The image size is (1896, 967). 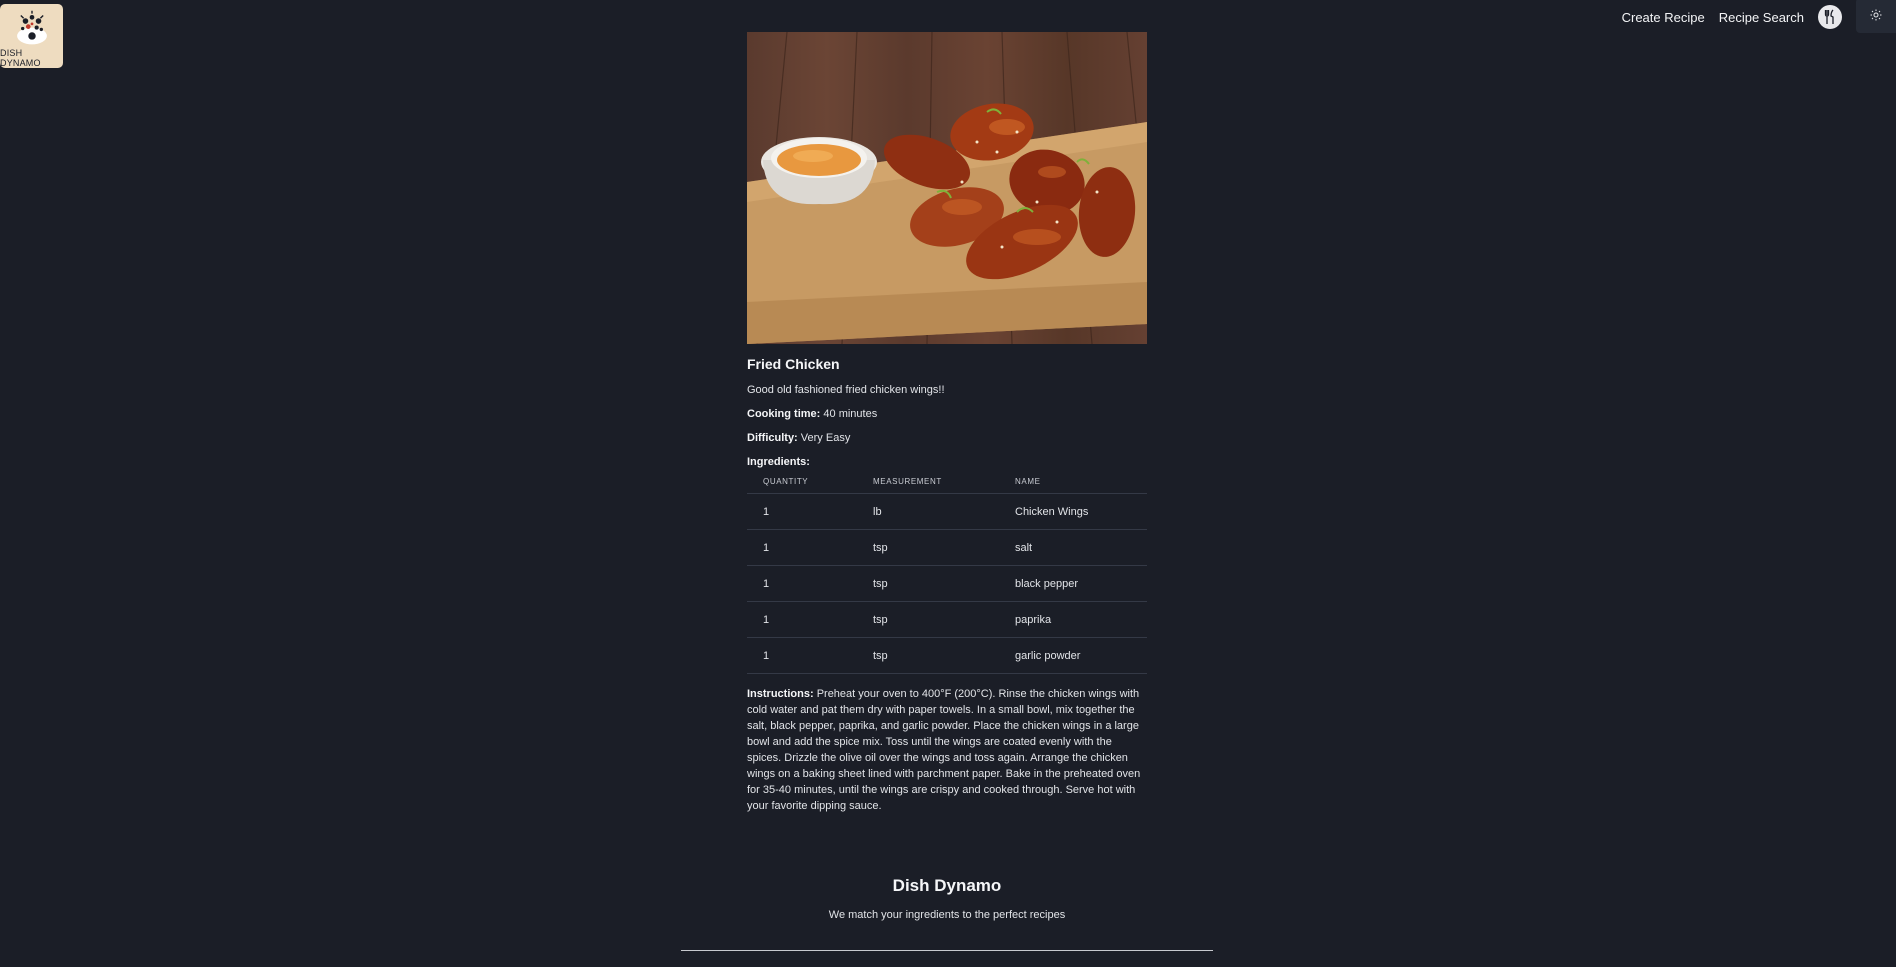 I want to click on ingredients-label: Ingredients:, so click(x=778, y=462).